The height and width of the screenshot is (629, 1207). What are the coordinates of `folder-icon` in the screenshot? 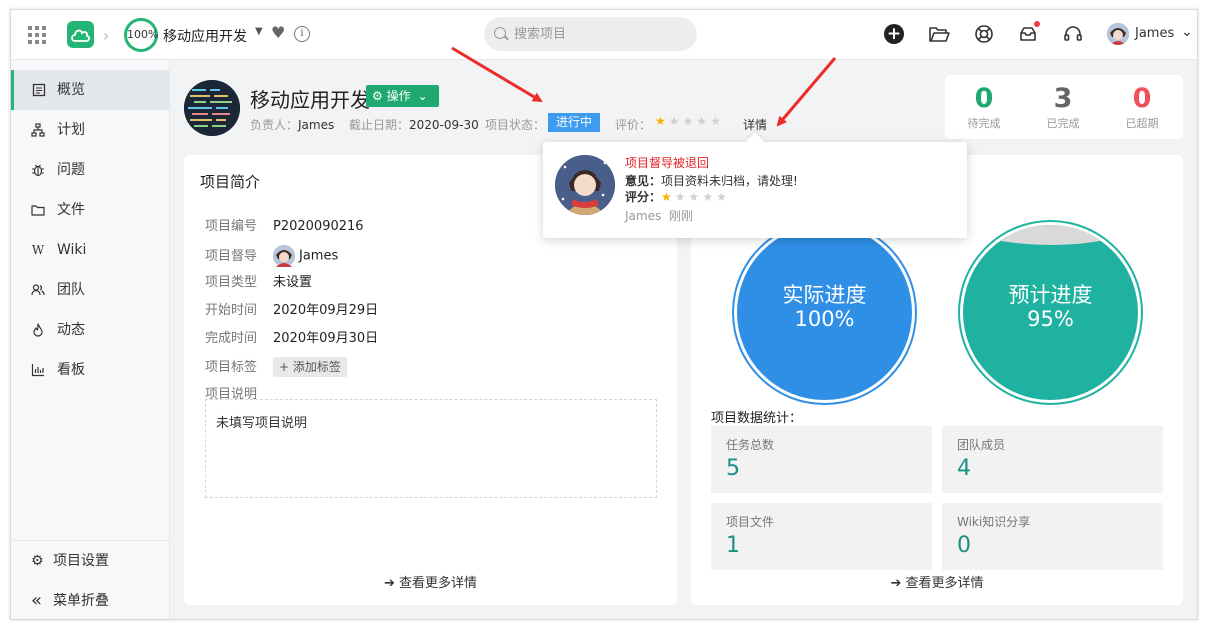 It's located at (38, 210).